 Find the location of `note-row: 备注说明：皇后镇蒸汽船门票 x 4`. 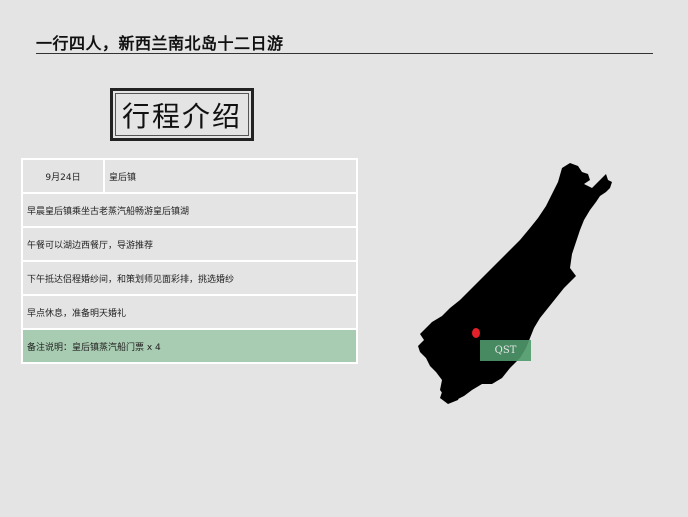

note-row: 备注说明：皇后镇蒸汽船门票 x 4 is located at coordinates (189, 346).